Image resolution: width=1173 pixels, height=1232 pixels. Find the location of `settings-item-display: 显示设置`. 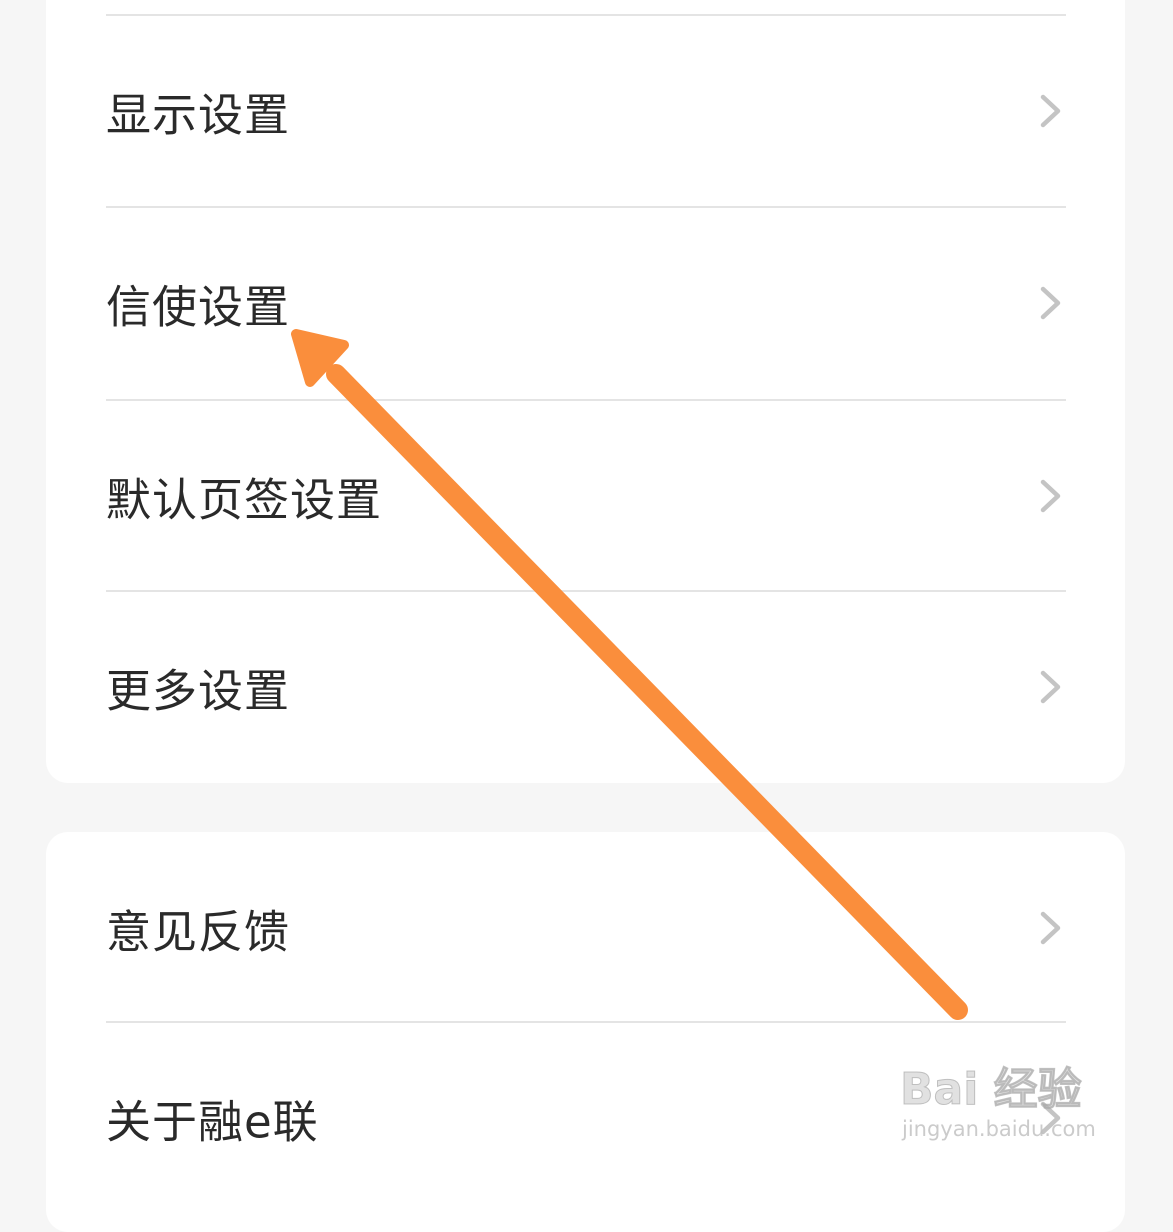

settings-item-display: 显示设置 is located at coordinates (586, 110).